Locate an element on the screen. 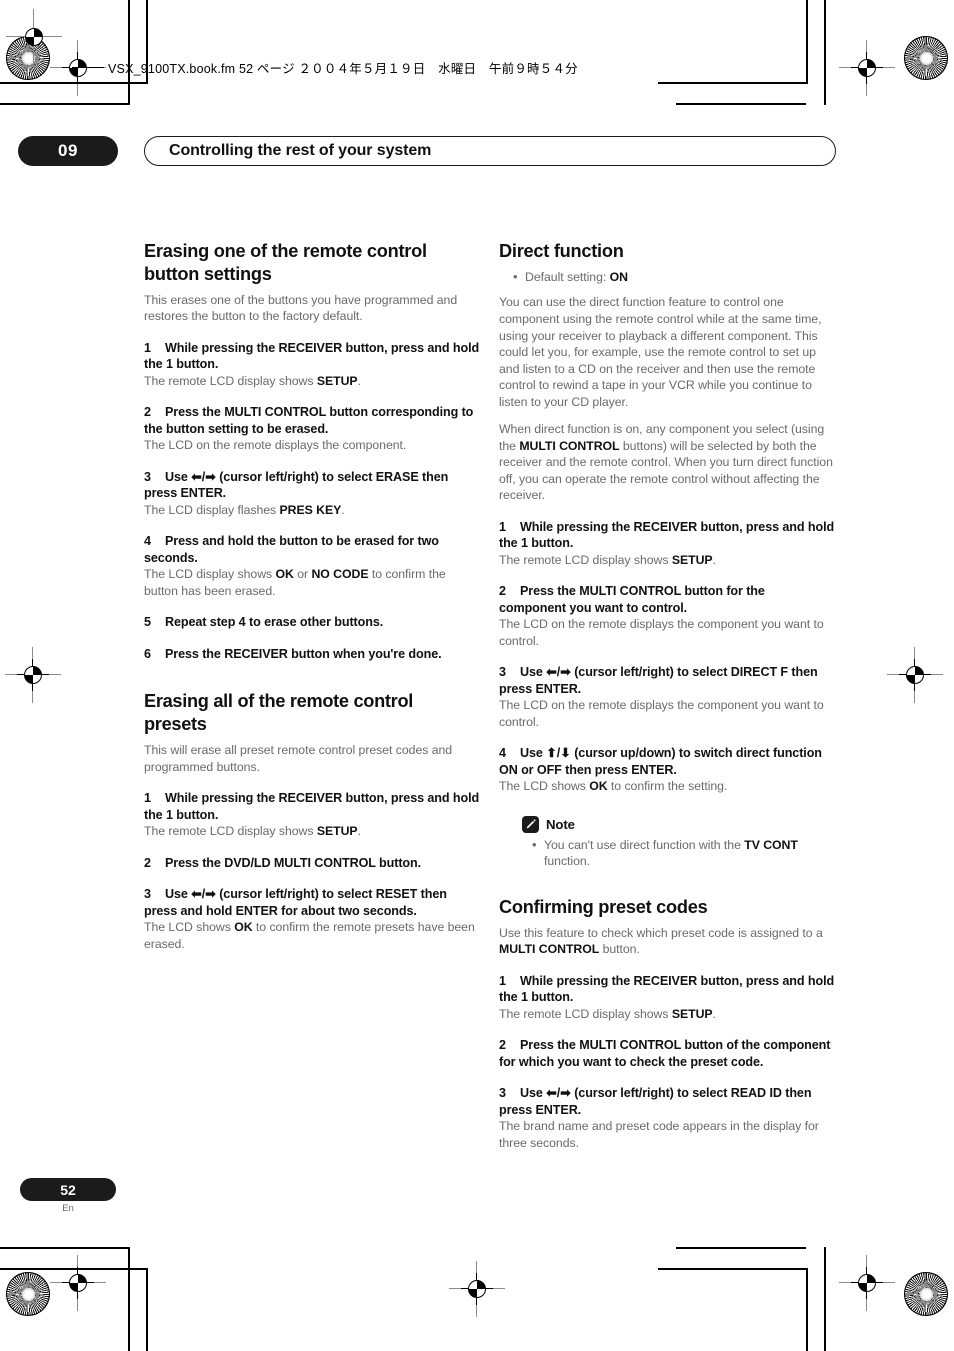  step-2: 2 Press the DVD/LD MULTI CONTROL button. is located at coordinates (312, 863).